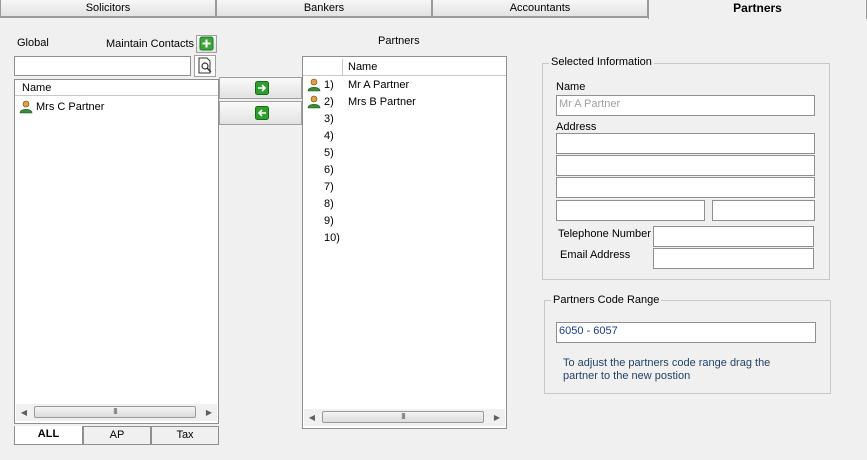 Image resolution: width=867 pixels, height=460 pixels. I want to click on tab-solicitors: Solicitors, so click(108, 8).